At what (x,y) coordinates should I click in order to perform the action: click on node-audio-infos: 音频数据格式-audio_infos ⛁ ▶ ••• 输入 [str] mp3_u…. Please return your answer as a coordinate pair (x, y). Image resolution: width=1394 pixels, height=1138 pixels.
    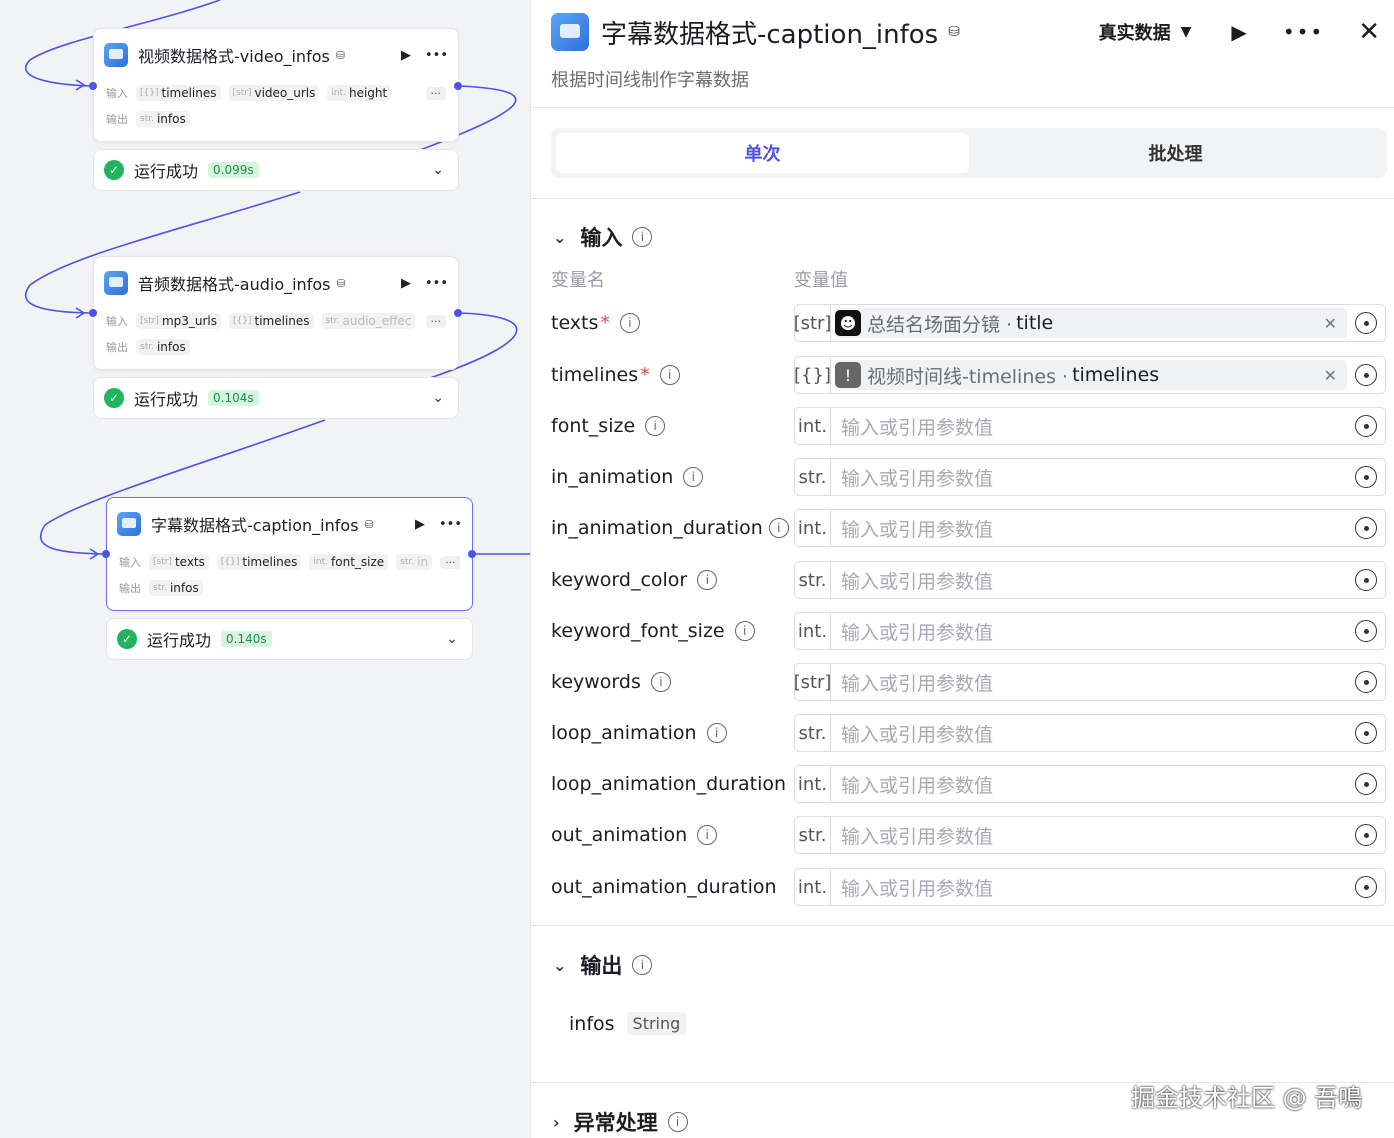
    Looking at the image, I should click on (276, 313).